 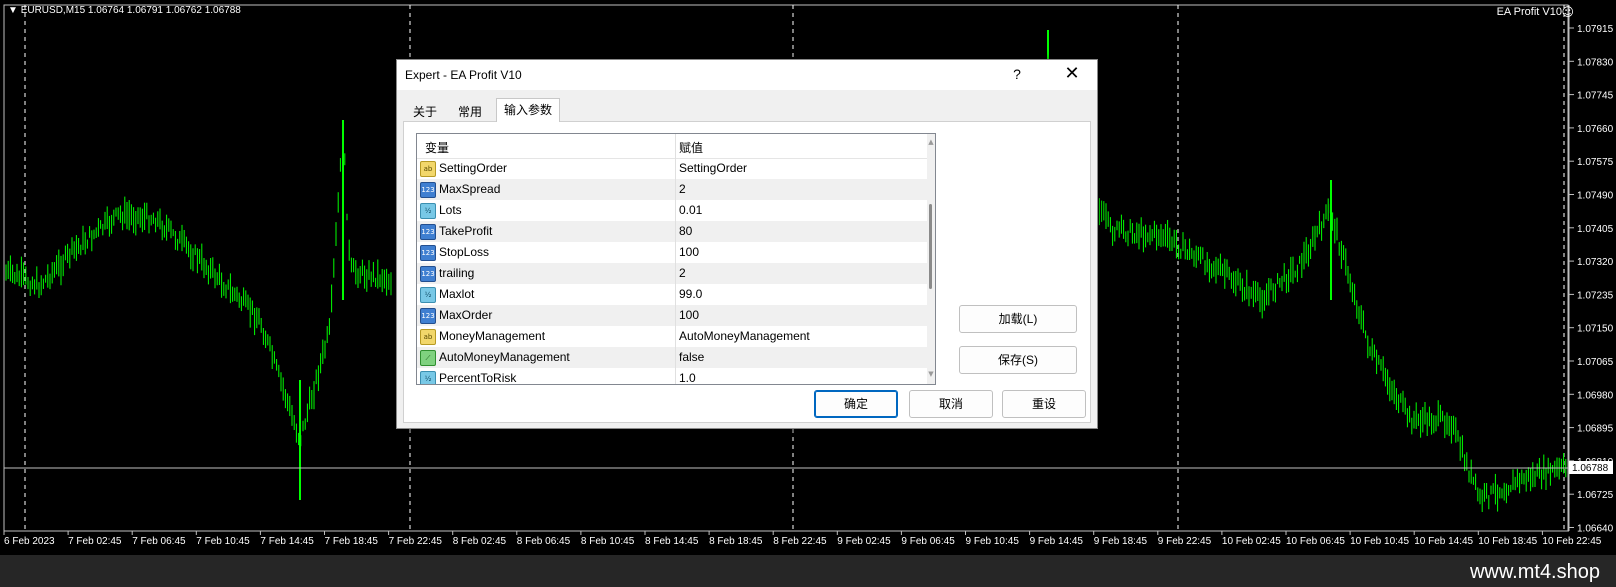 What do you see at coordinates (1018, 360) in the screenshot?
I see `save-button: 保存(S)` at bounding box center [1018, 360].